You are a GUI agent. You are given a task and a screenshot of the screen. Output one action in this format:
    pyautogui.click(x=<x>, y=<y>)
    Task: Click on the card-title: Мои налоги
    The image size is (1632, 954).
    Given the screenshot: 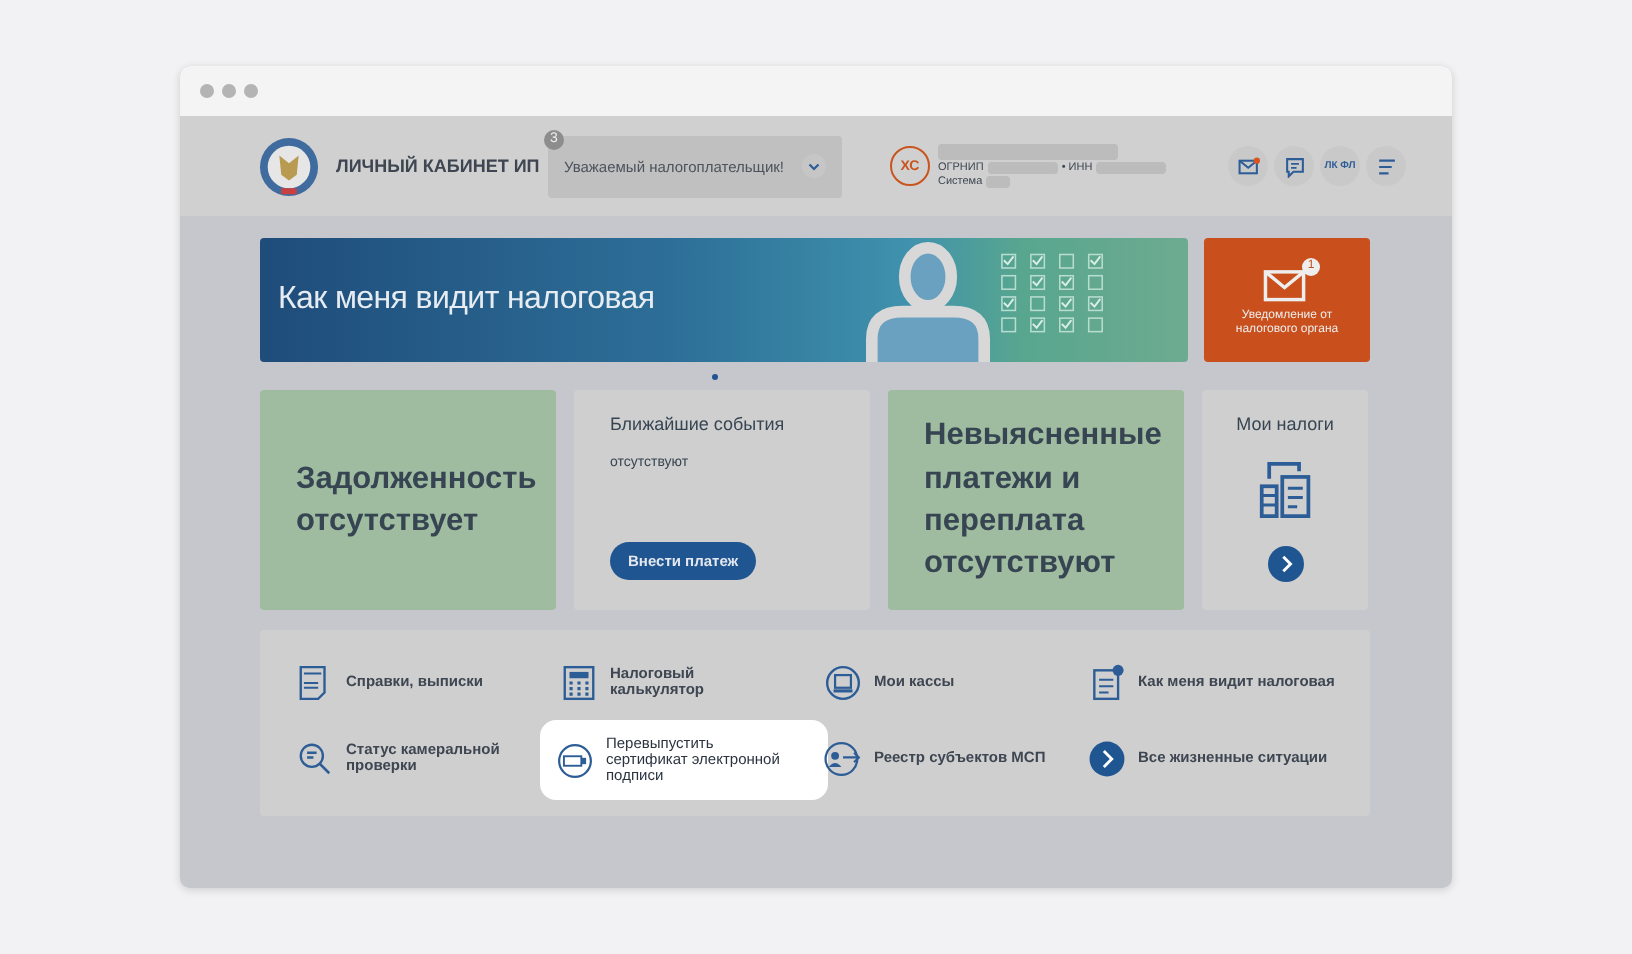 What is the action you would take?
    pyautogui.click(x=1285, y=424)
    